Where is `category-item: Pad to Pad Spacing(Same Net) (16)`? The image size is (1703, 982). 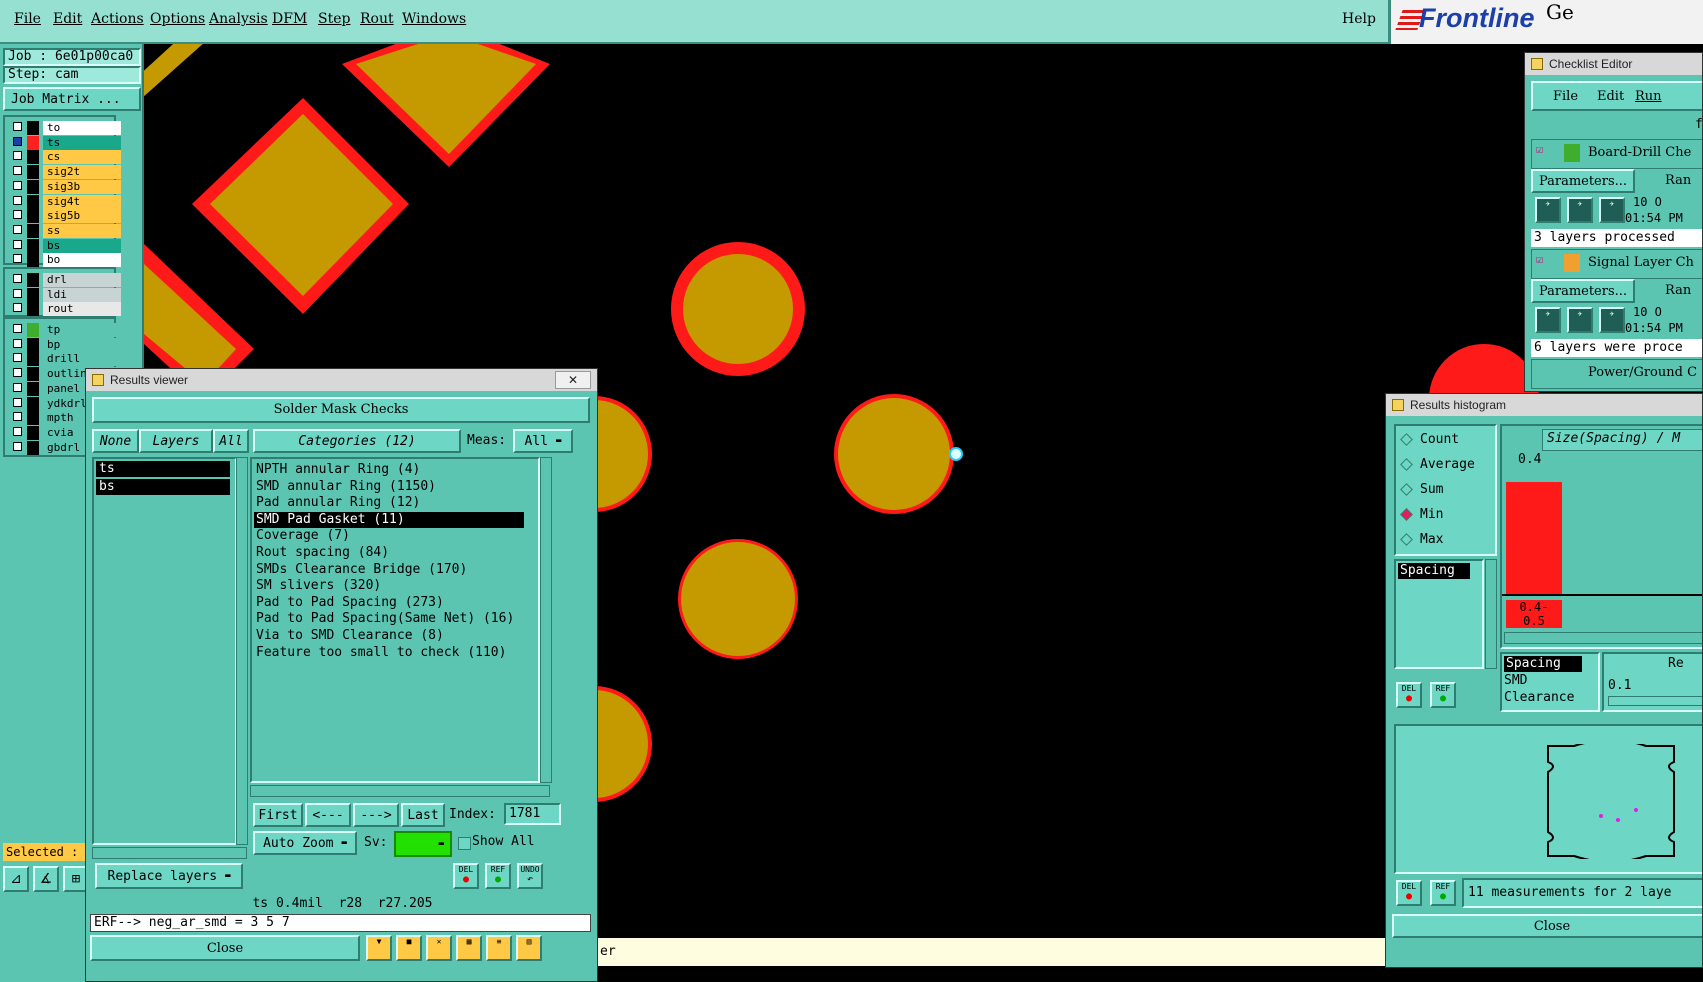
category-item: Pad to Pad Spacing(Same Net) (16) is located at coordinates (389, 619).